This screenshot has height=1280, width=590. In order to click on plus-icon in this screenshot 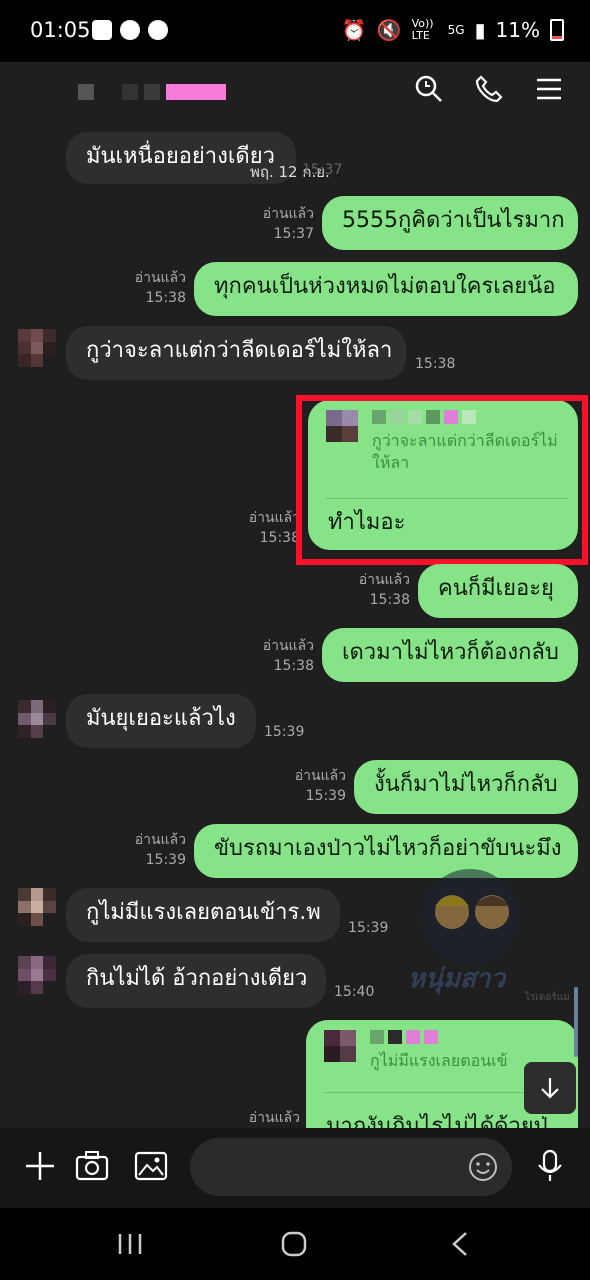, I will do `click(40, 1166)`.